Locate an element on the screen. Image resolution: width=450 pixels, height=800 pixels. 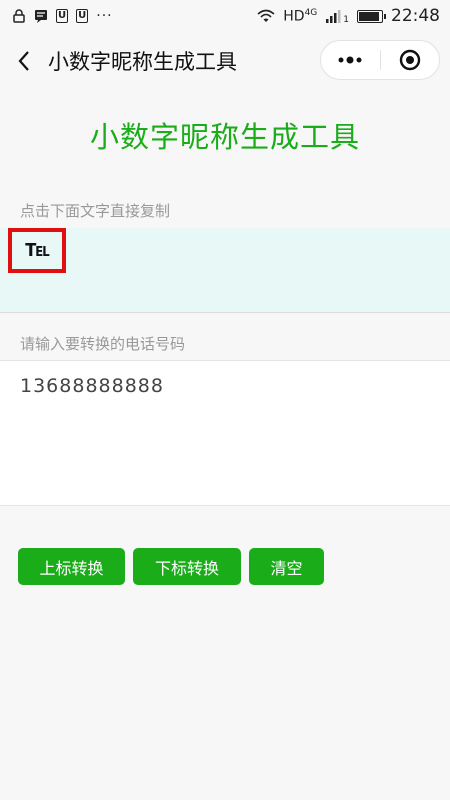
status-right: HD4G 1 22:48 is located at coordinates (348, 16).